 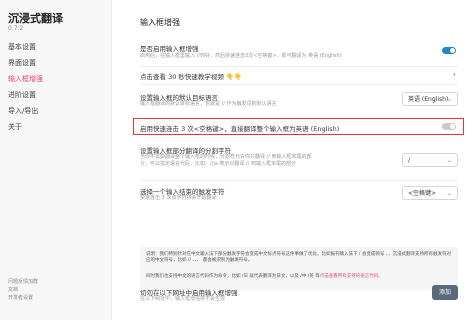 What do you see at coordinates (178, 198) in the screenshot?
I see `trigger-desc: 快速连击 3 次该字符将会开始翻译` at bounding box center [178, 198].